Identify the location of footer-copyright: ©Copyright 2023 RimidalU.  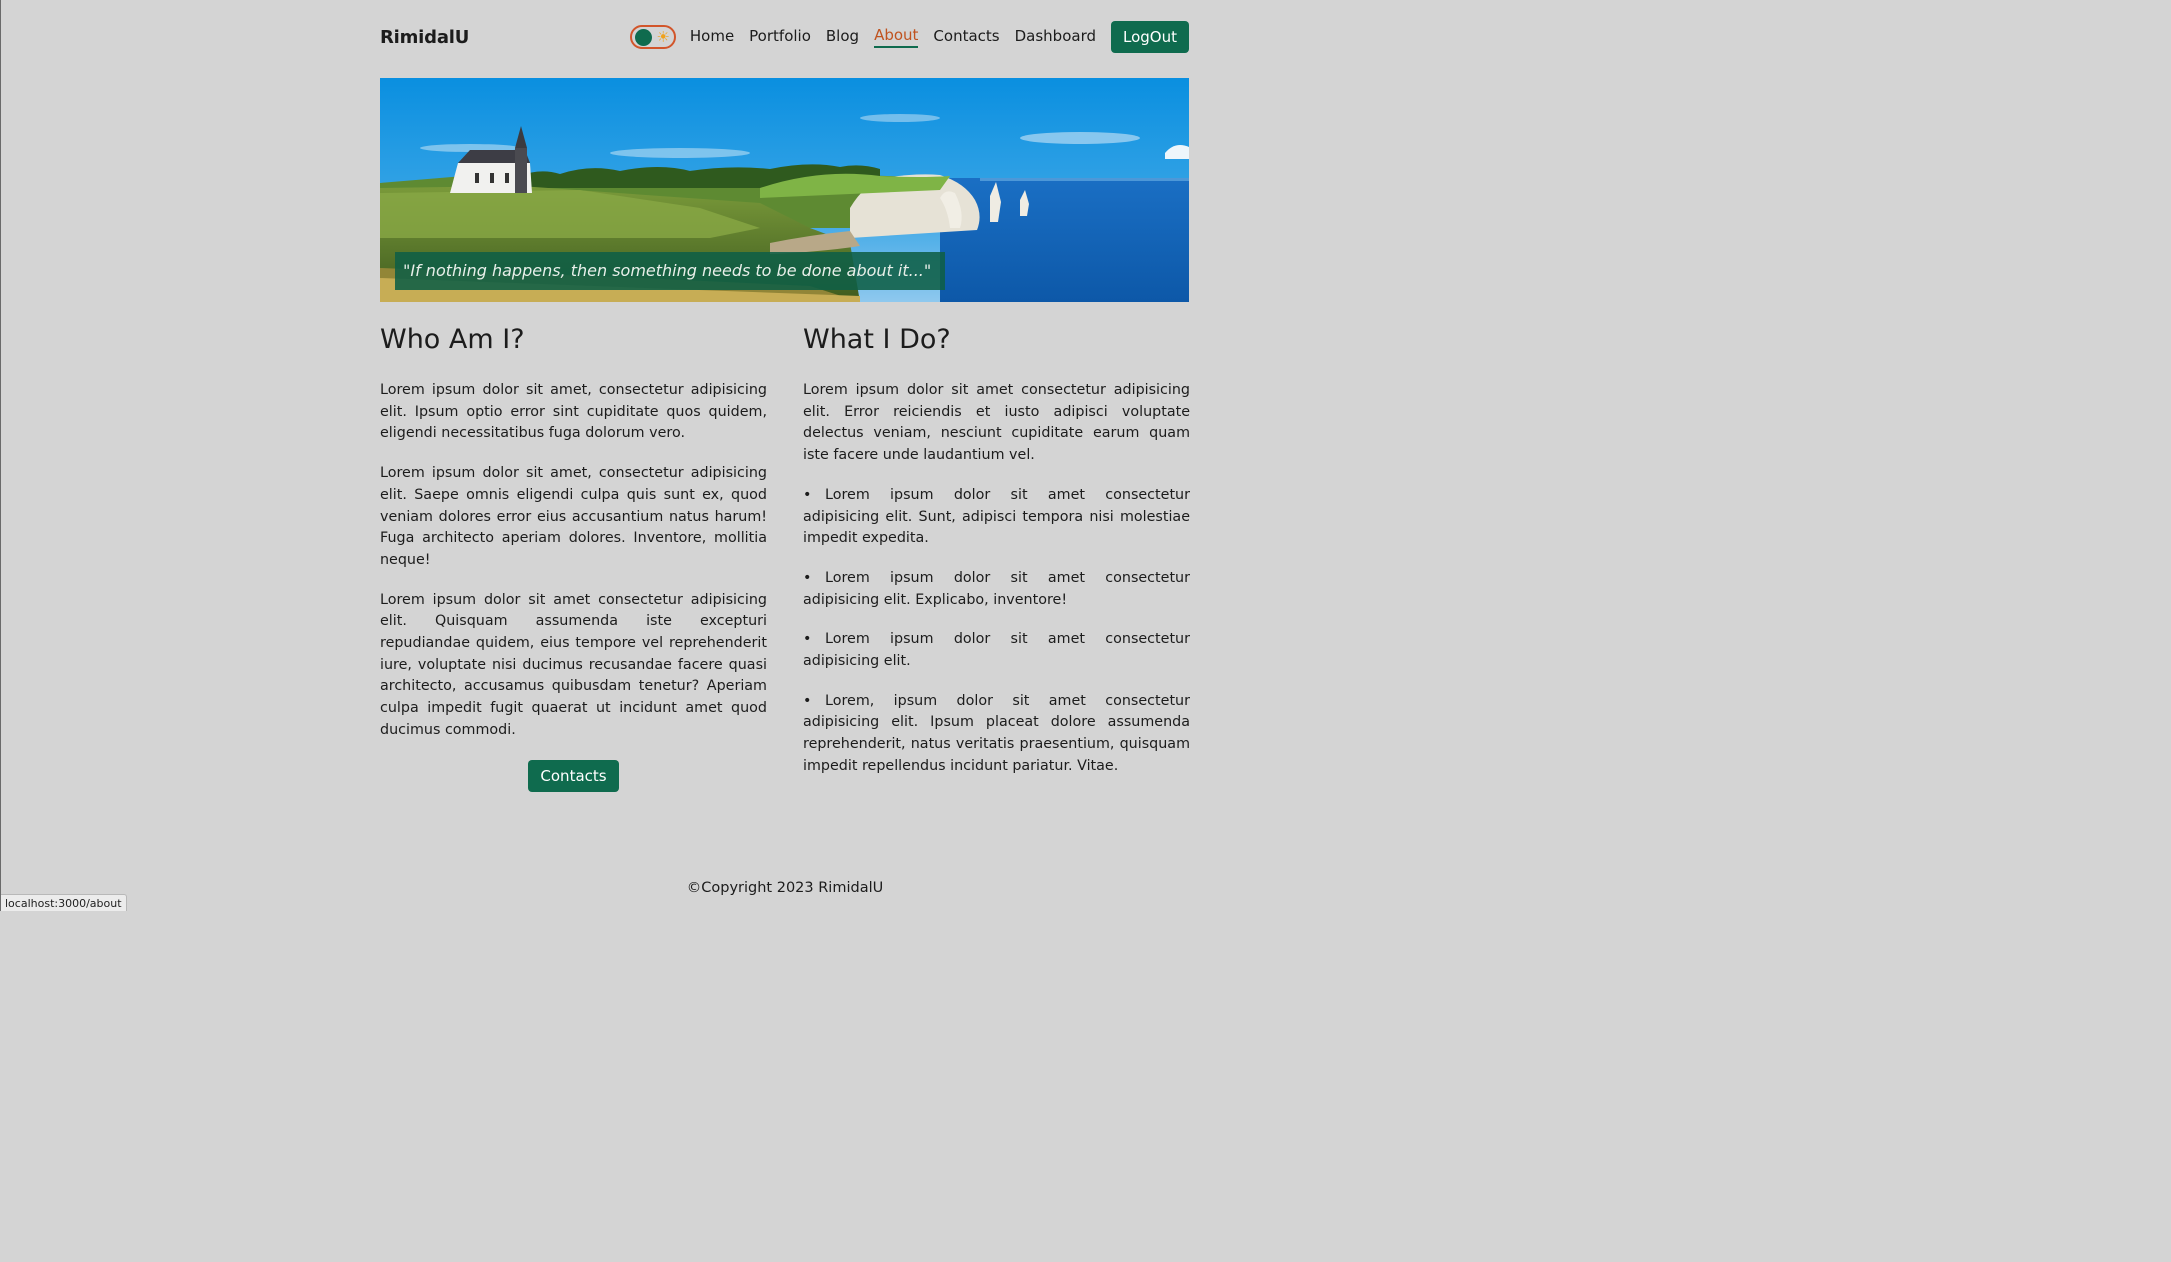
(785, 888).